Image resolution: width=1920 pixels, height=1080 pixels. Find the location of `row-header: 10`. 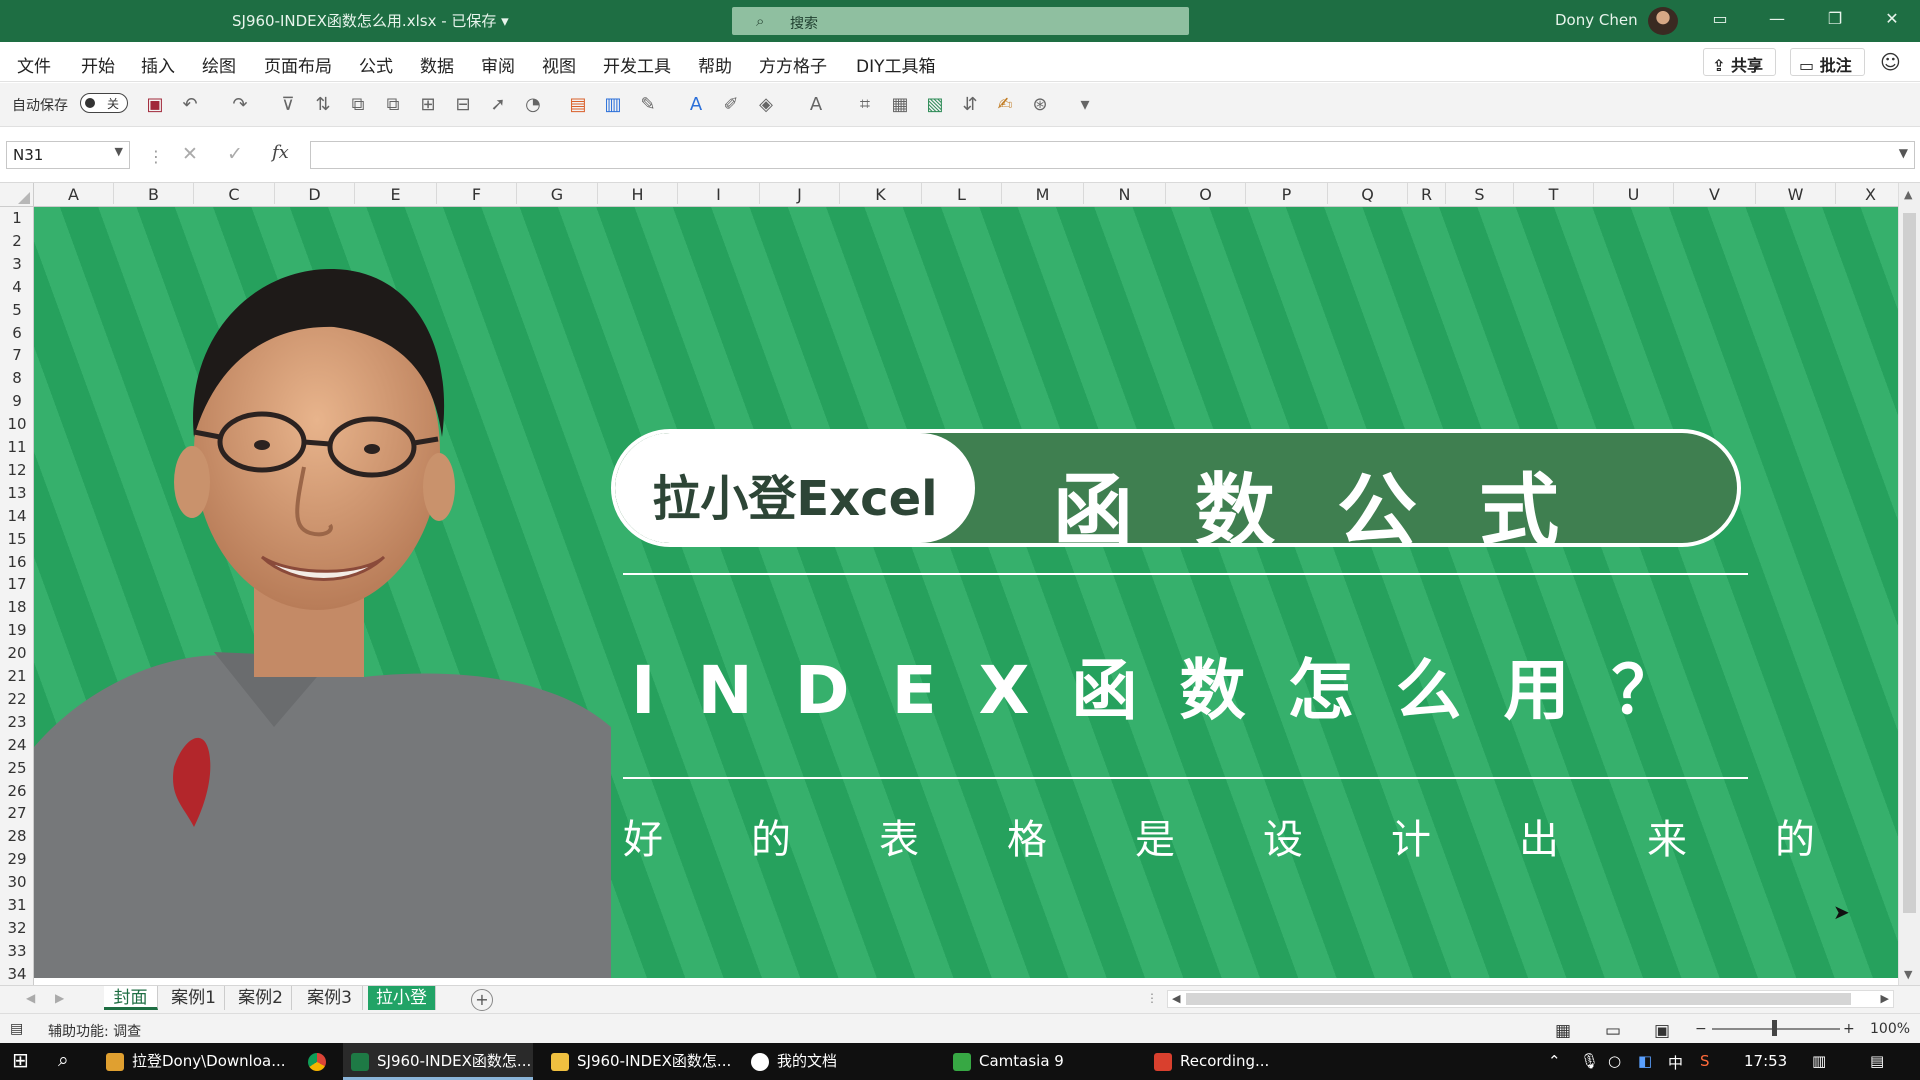

row-header: 10 is located at coordinates (17, 424).